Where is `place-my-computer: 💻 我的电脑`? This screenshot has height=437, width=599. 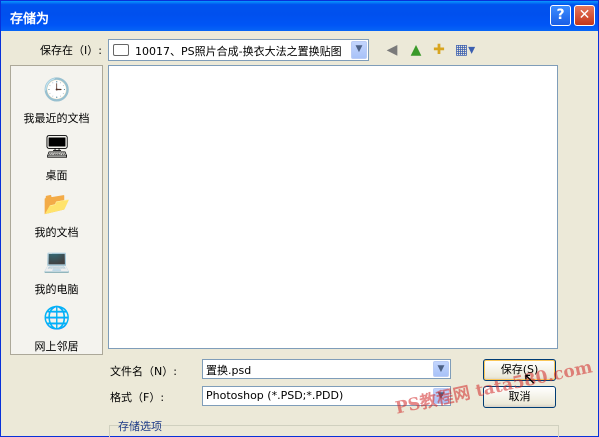
place-my-computer: 💻 我的电脑 is located at coordinates (56, 271).